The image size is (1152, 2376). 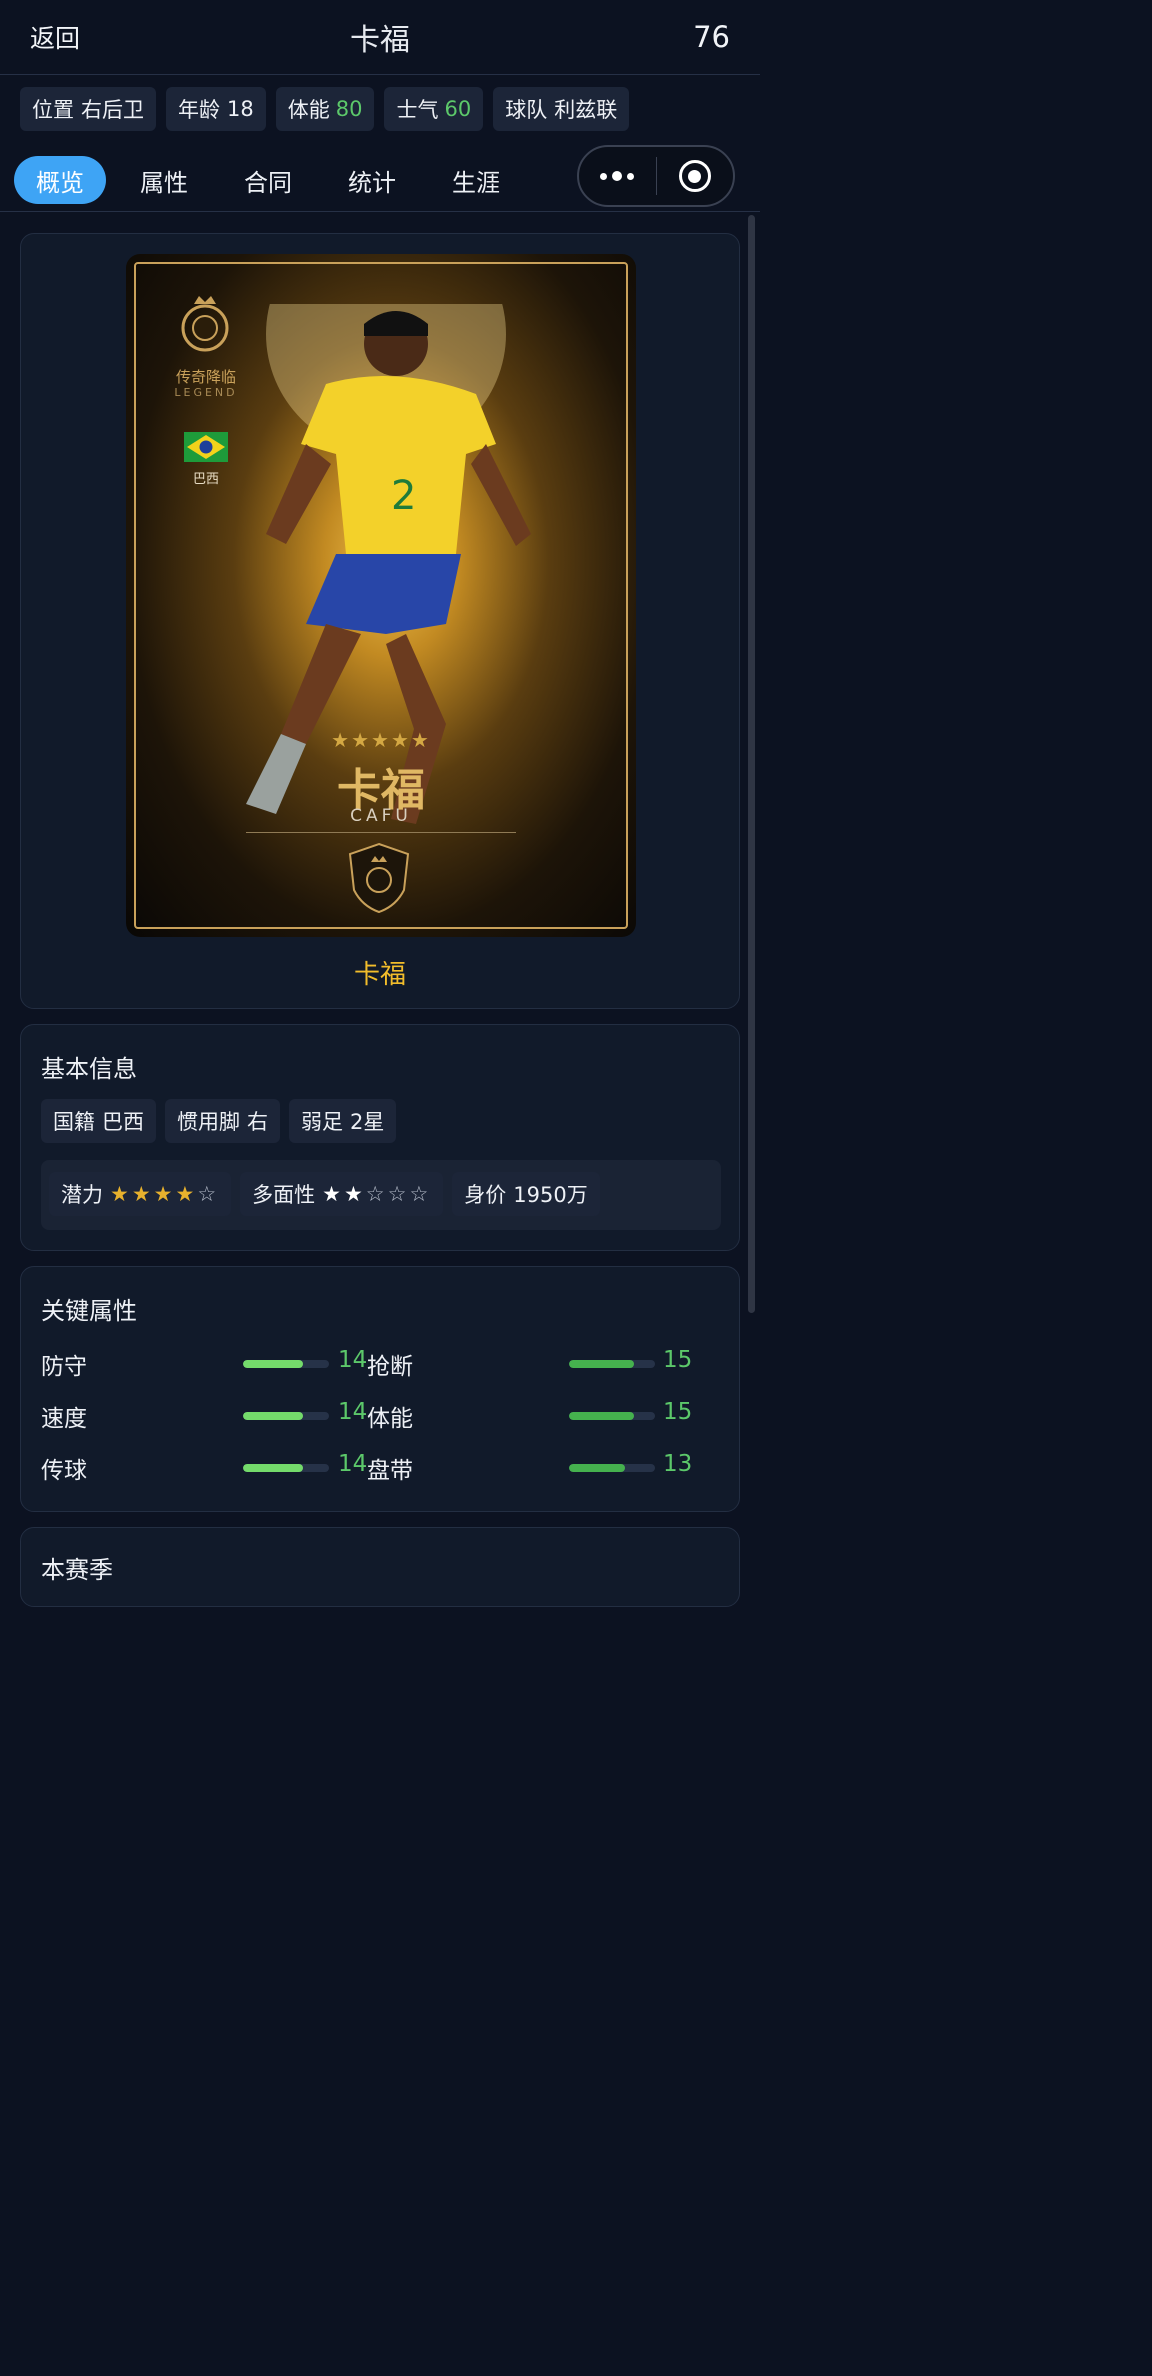 What do you see at coordinates (64, 1471) in the screenshot?
I see `attribute-label: 传球` at bounding box center [64, 1471].